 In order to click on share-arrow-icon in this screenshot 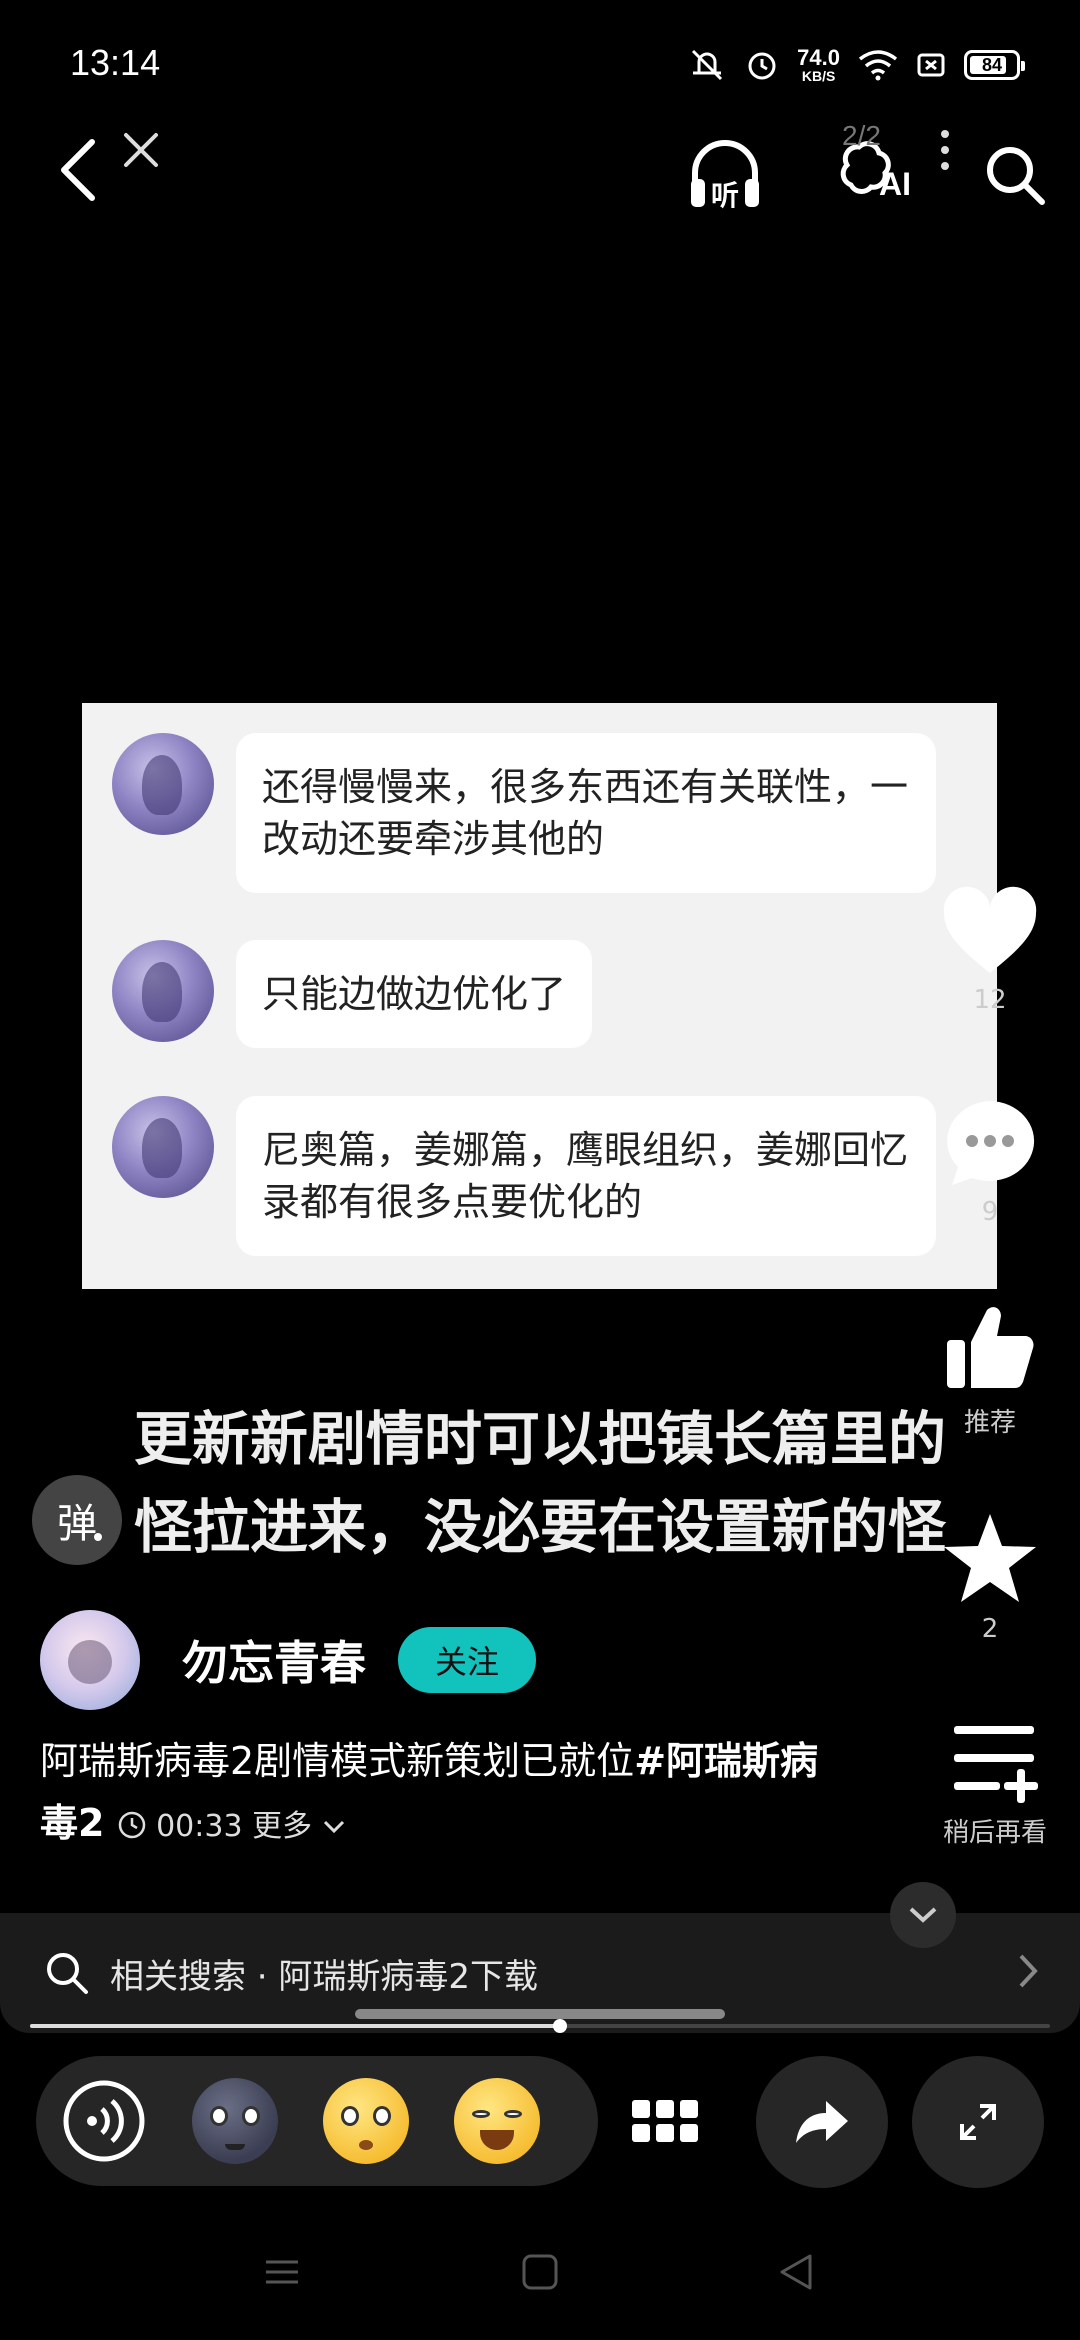, I will do `click(822, 2122)`.